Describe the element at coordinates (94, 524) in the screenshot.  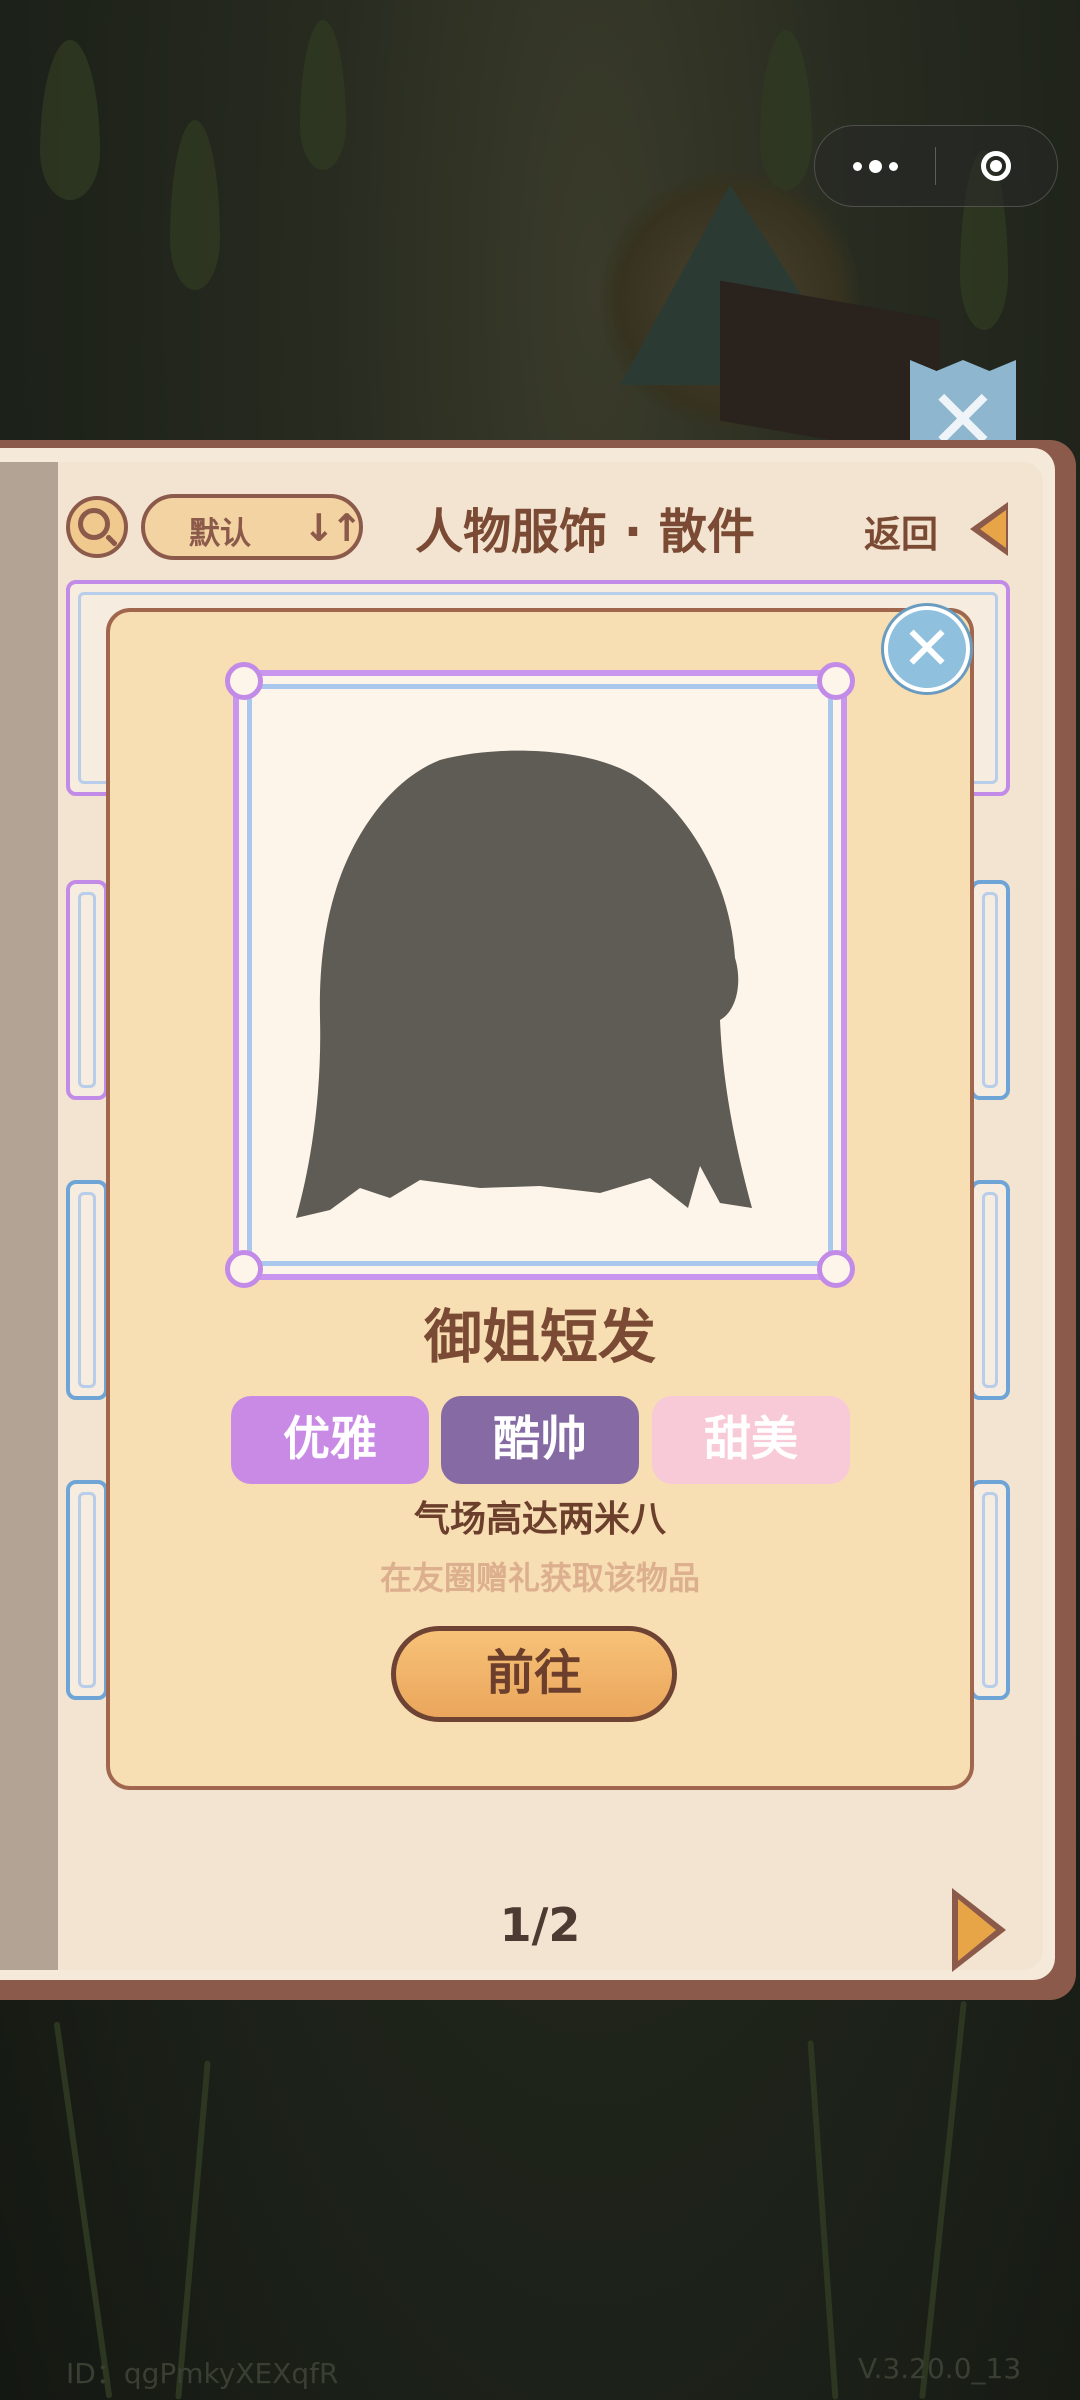
I see `search-icon` at that location.